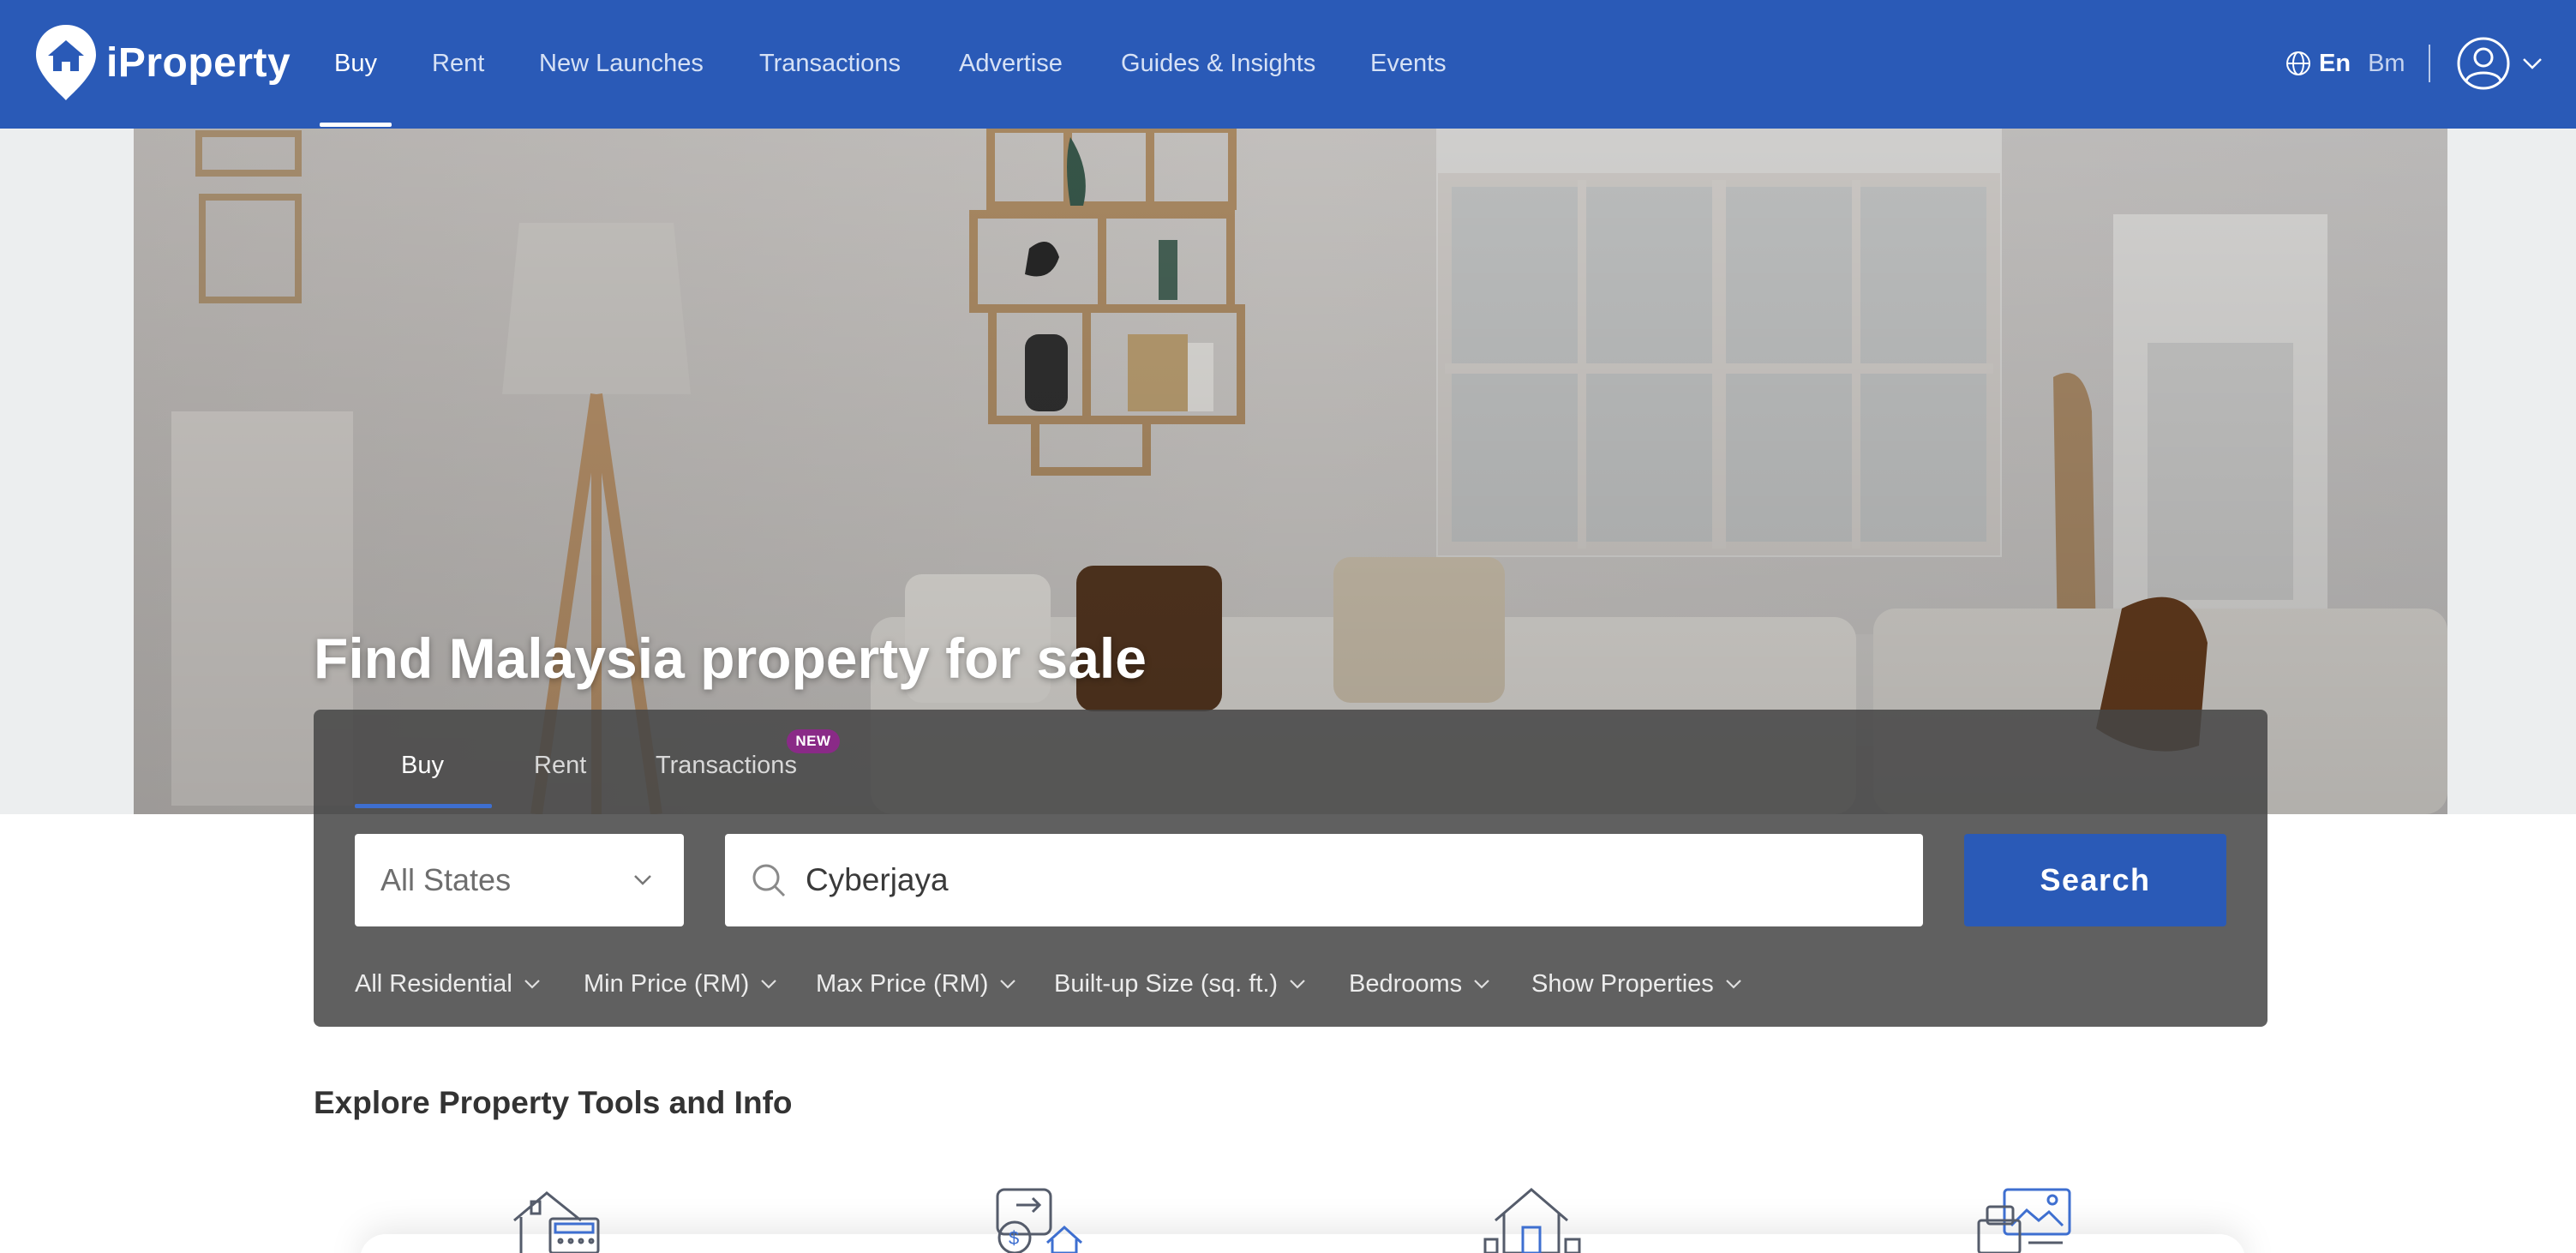 This screenshot has height=1253, width=2576. Describe the element at coordinates (1166, 983) in the screenshot. I see `filter-label: Built-up Size (sq. ft.)` at that location.